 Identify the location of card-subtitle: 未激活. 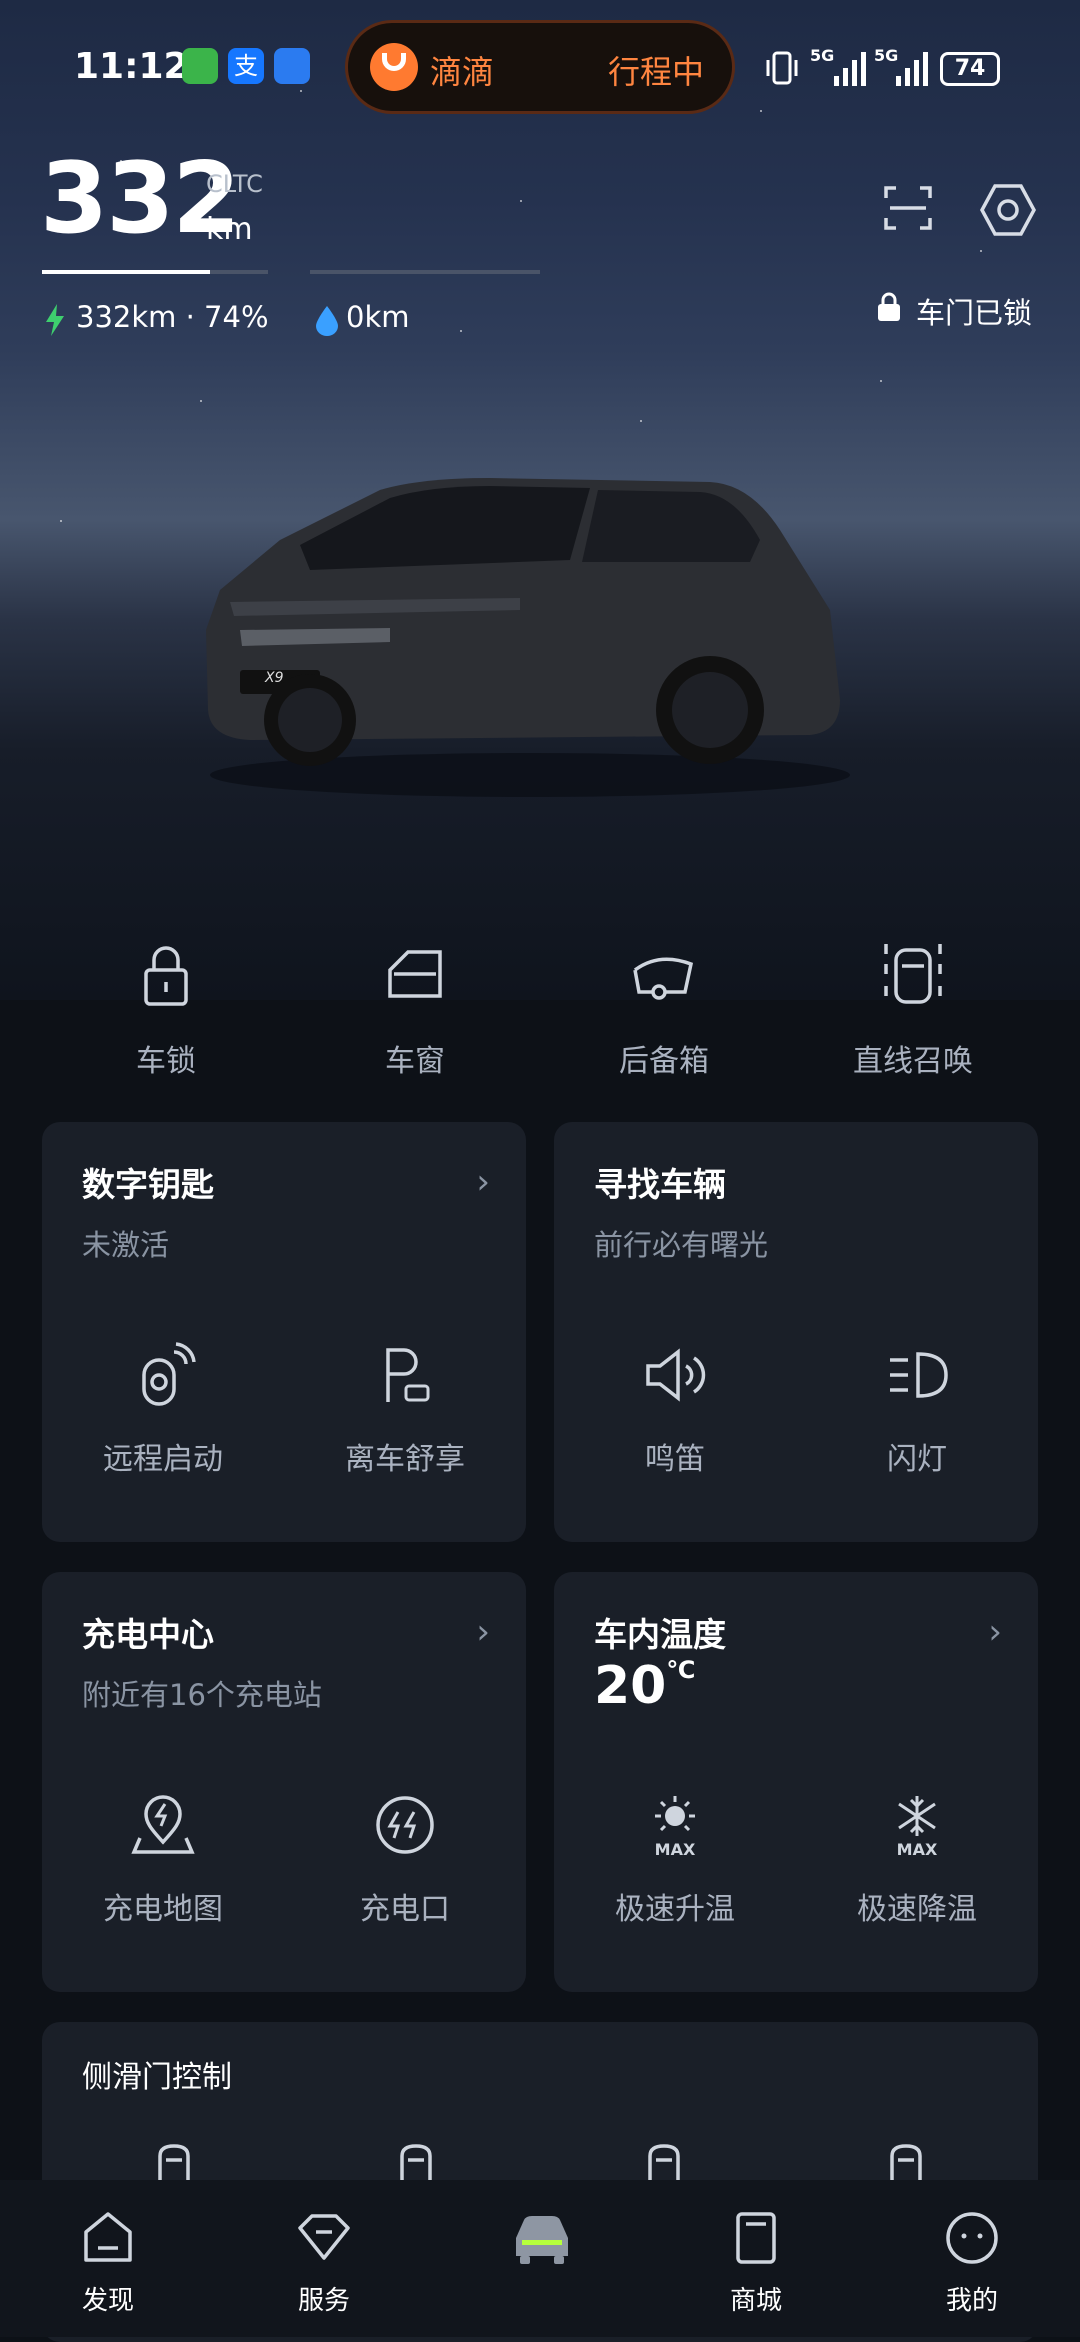
(126, 1245).